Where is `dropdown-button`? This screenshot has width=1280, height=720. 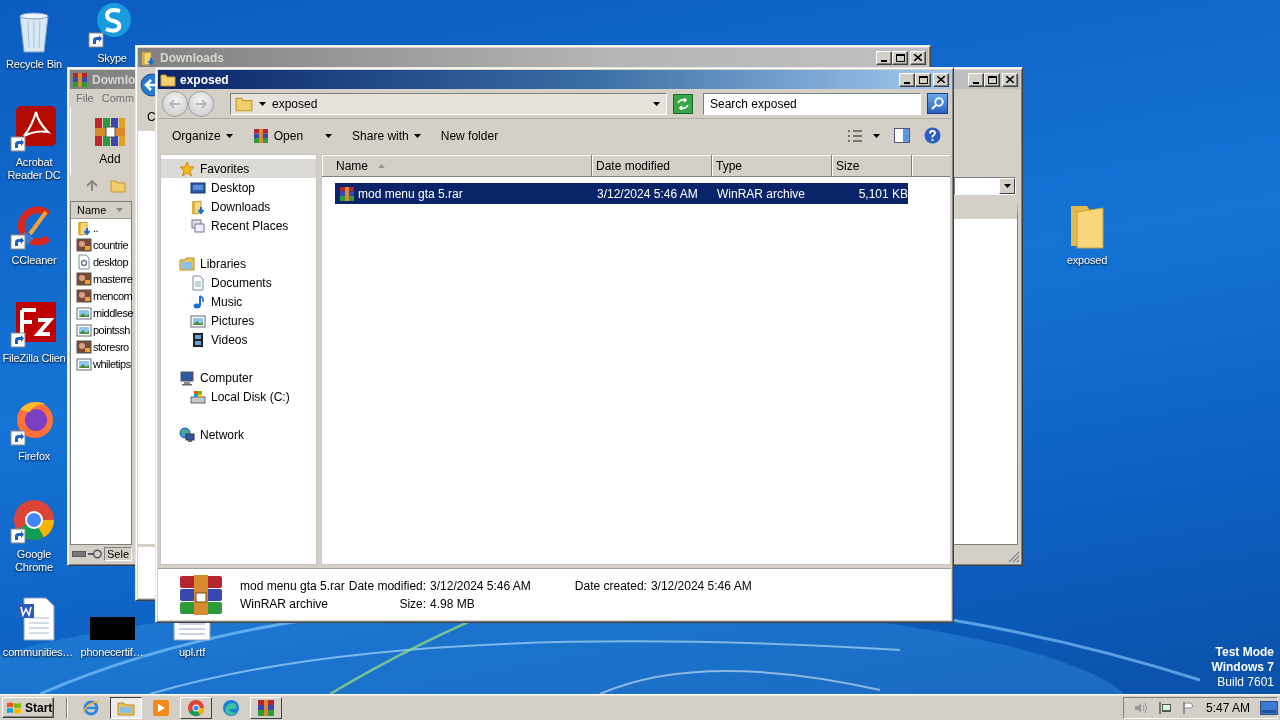 dropdown-button is located at coordinates (1007, 186).